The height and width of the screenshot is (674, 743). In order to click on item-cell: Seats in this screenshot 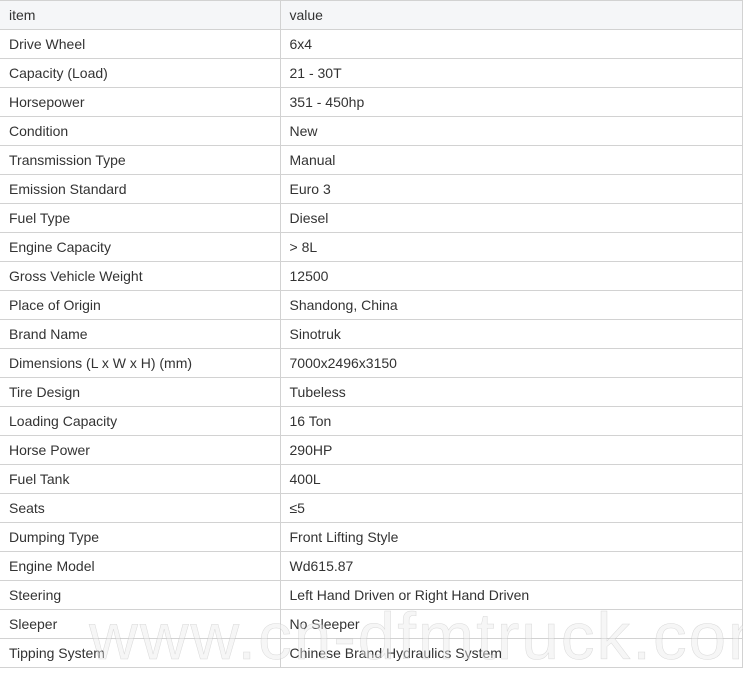, I will do `click(140, 508)`.